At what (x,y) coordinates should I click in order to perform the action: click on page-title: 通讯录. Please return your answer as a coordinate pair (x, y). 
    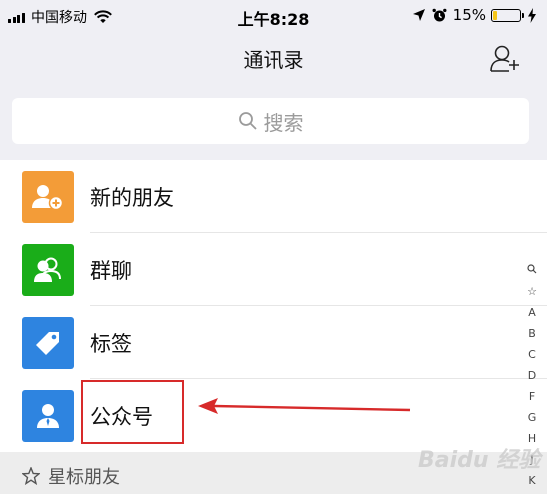
    Looking at the image, I should click on (273, 60).